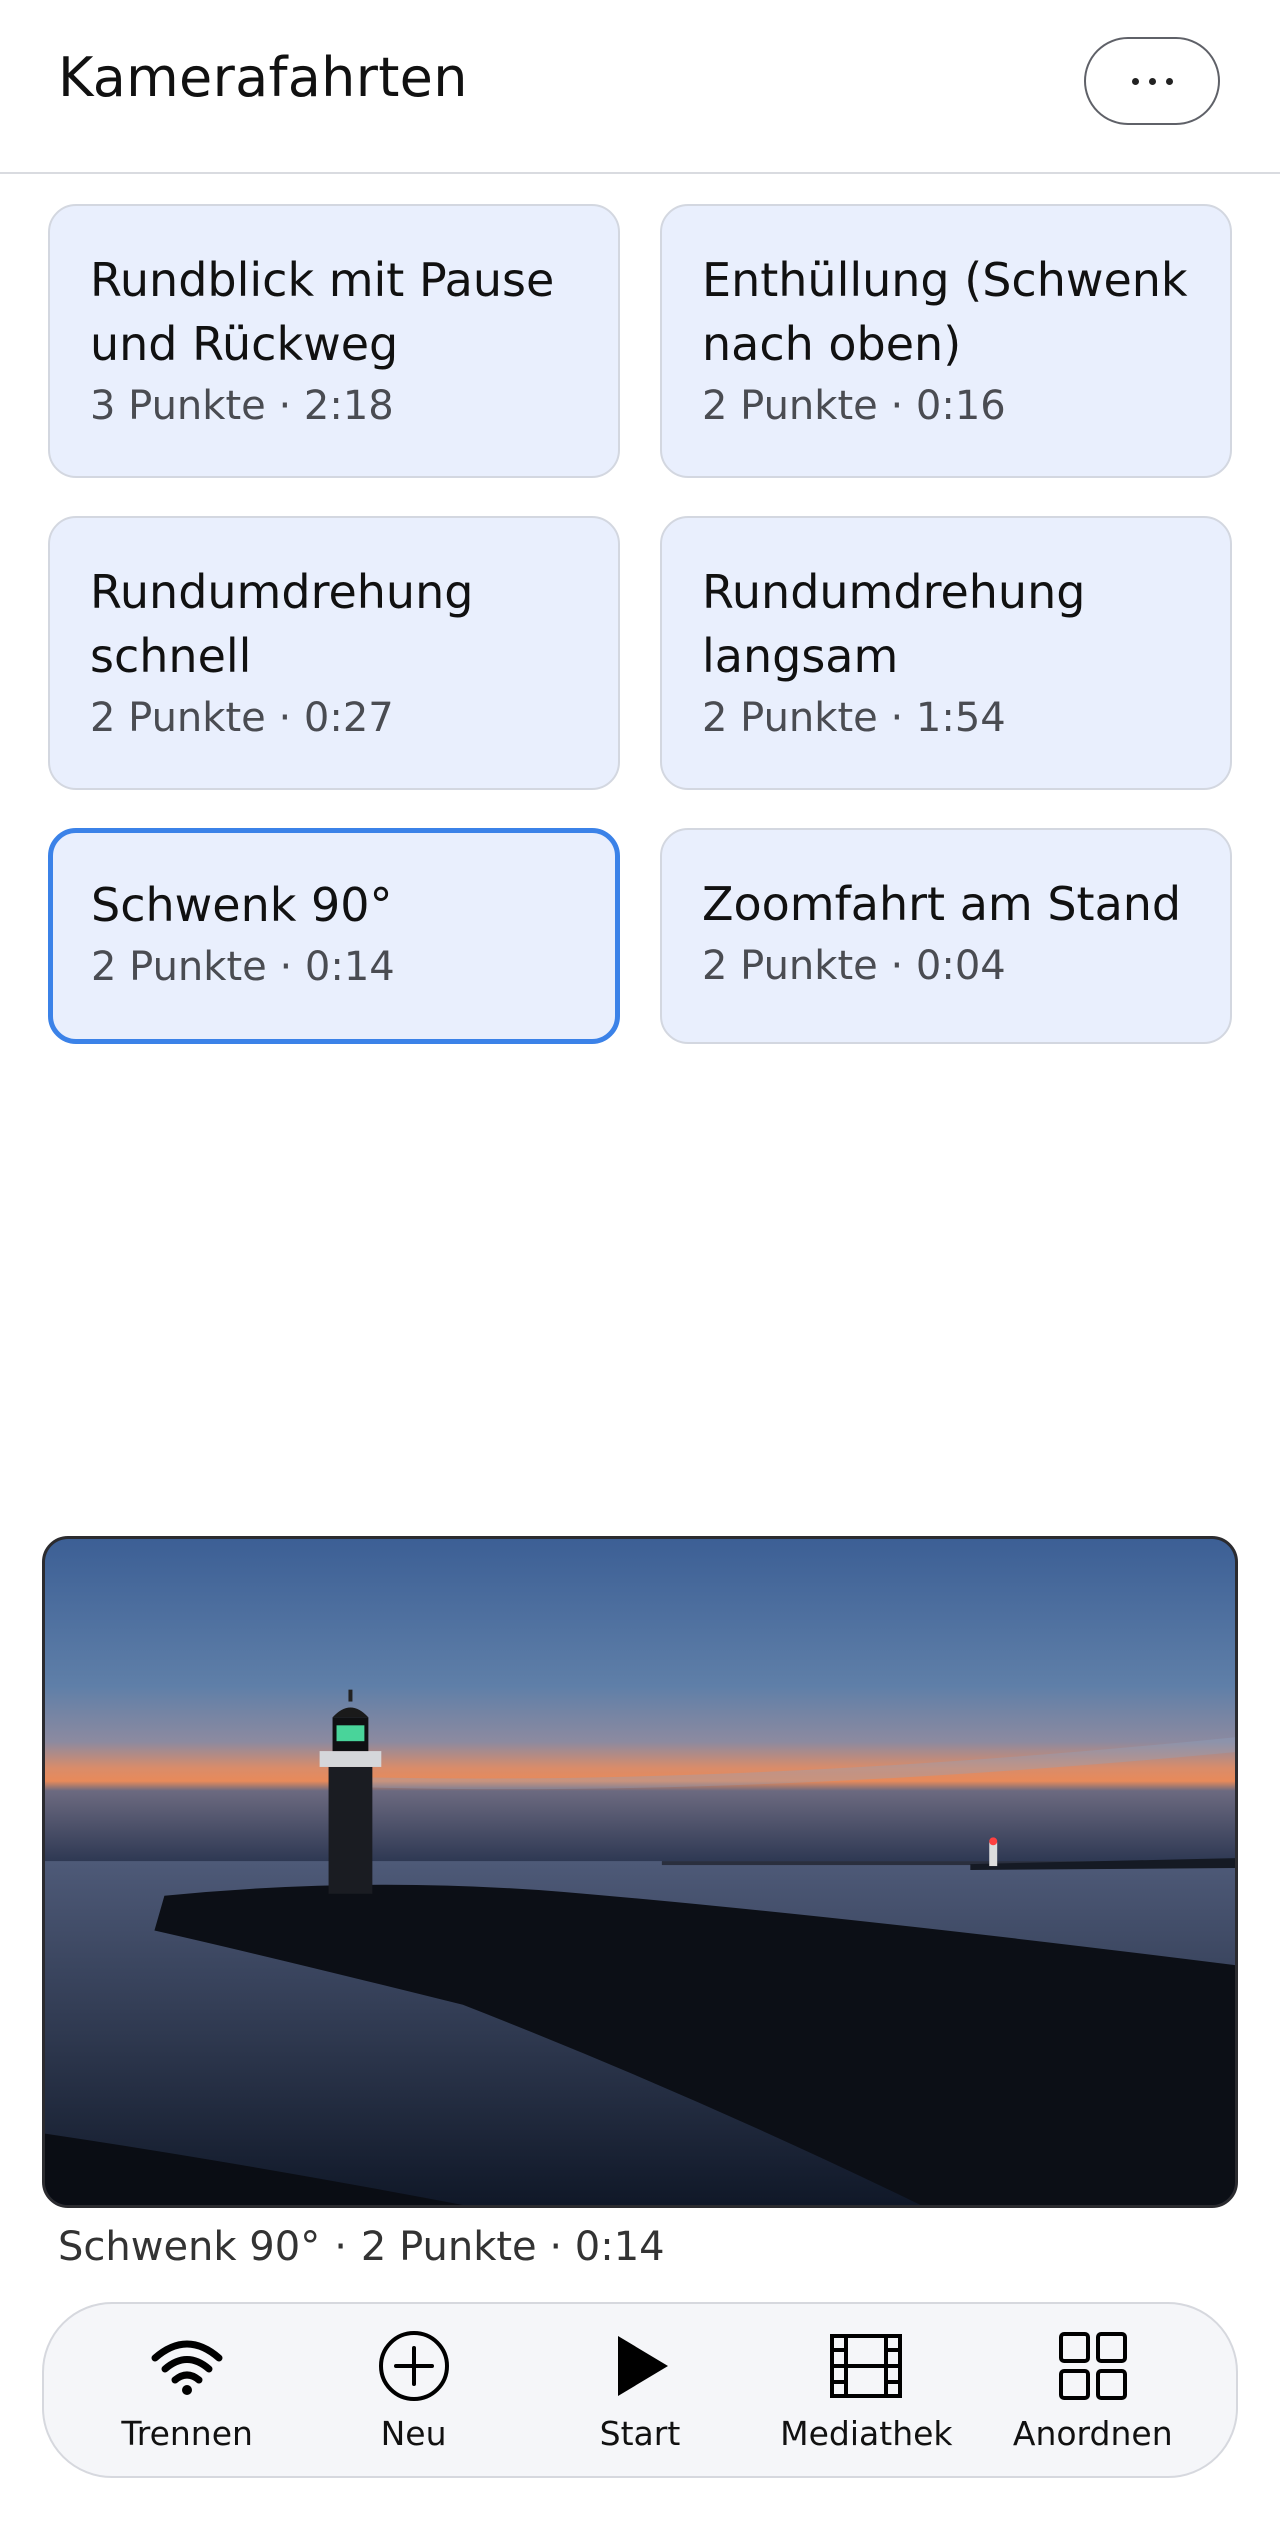  What do you see at coordinates (512, 2247) in the screenshot?
I see `caption-move-meta: 2 Punkte · 0:14` at bounding box center [512, 2247].